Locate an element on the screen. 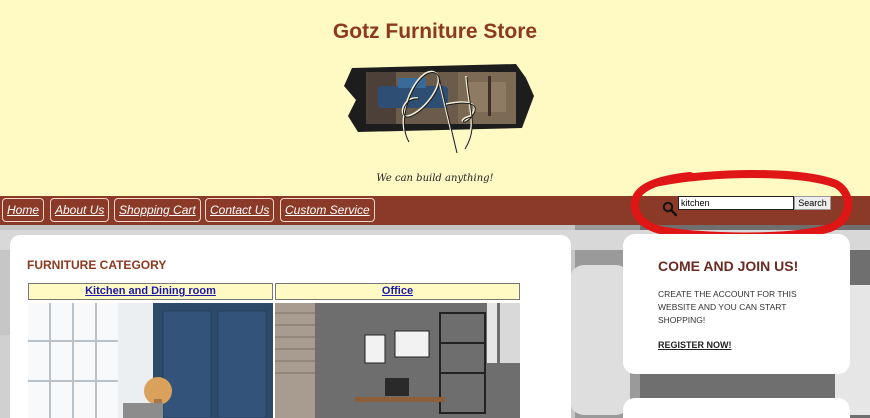 This screenshot has height=418, width=870. office-category-image is located at coordinates (397, 360).